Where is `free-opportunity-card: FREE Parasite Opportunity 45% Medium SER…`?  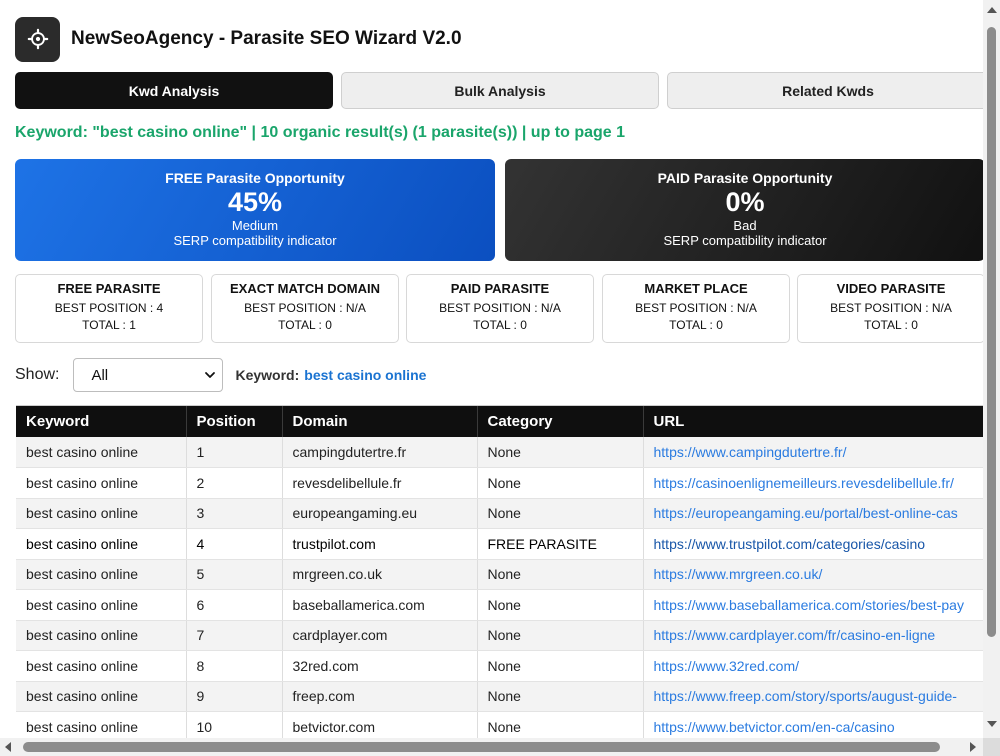
free-opportunity-card: FREE Parasite Opportunity 45% Medium SER… is located at coordinates (255, 210).